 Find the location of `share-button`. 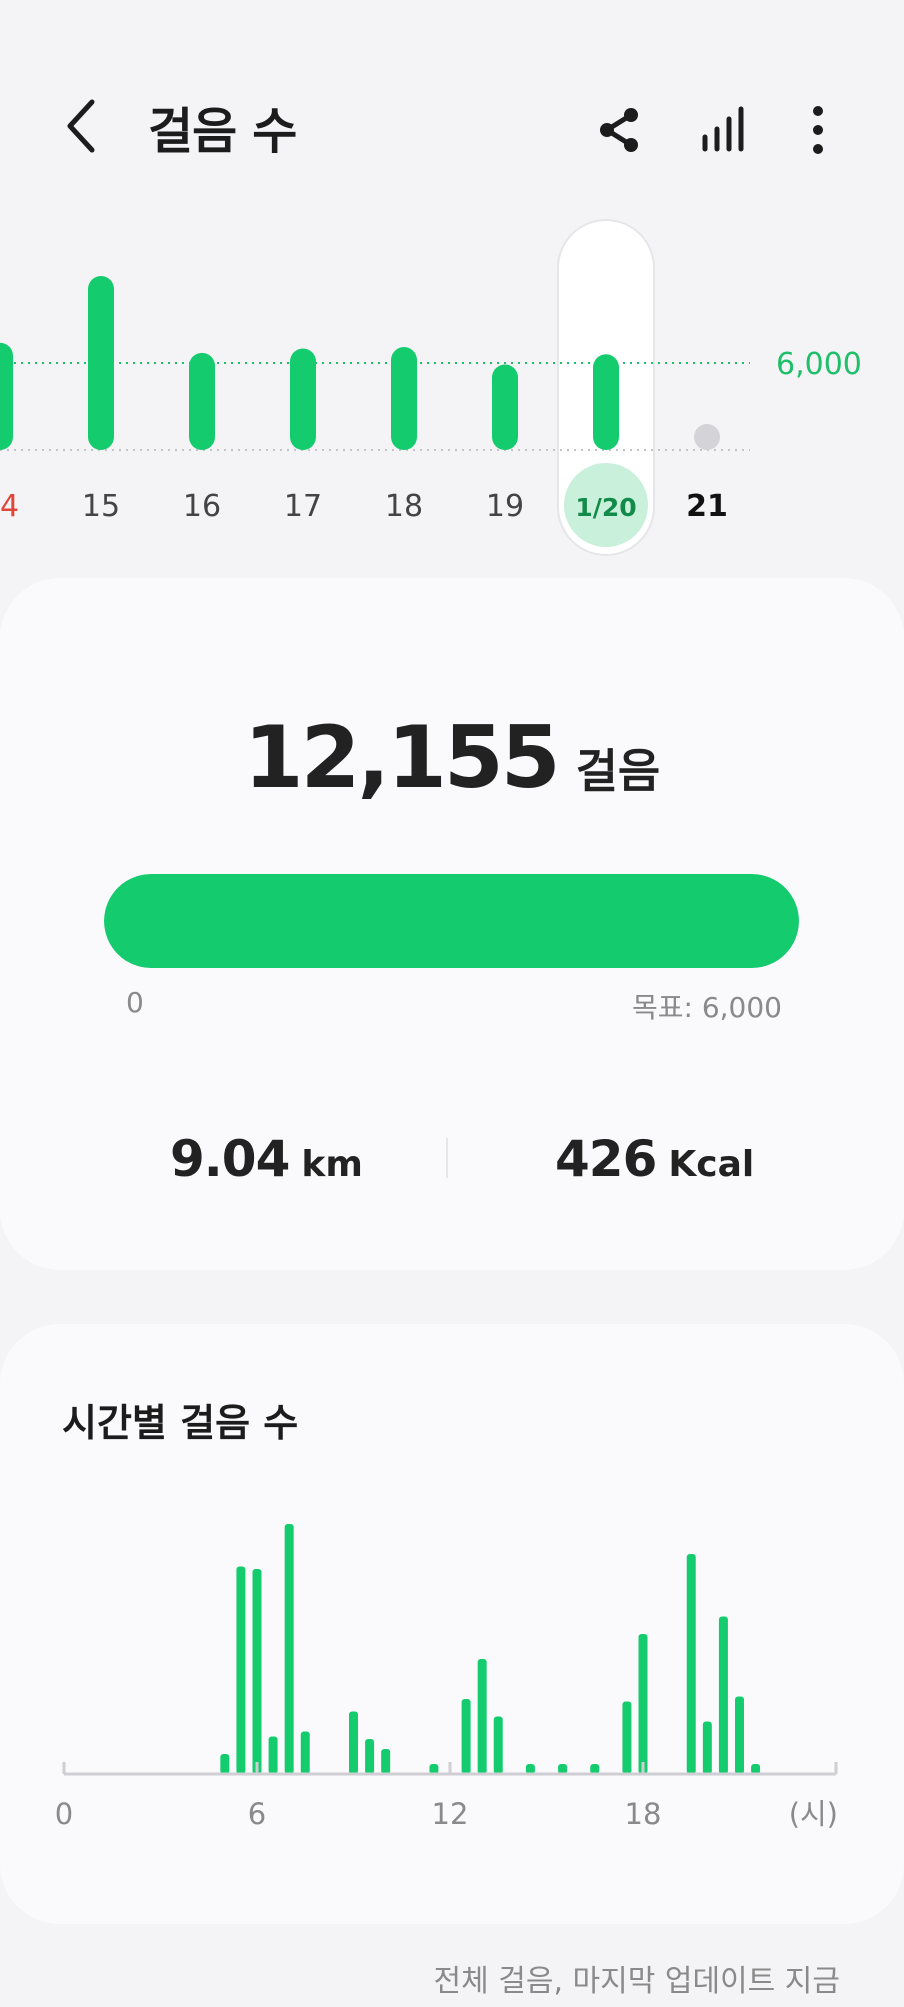

share-button is located at coordinates (620, 130).